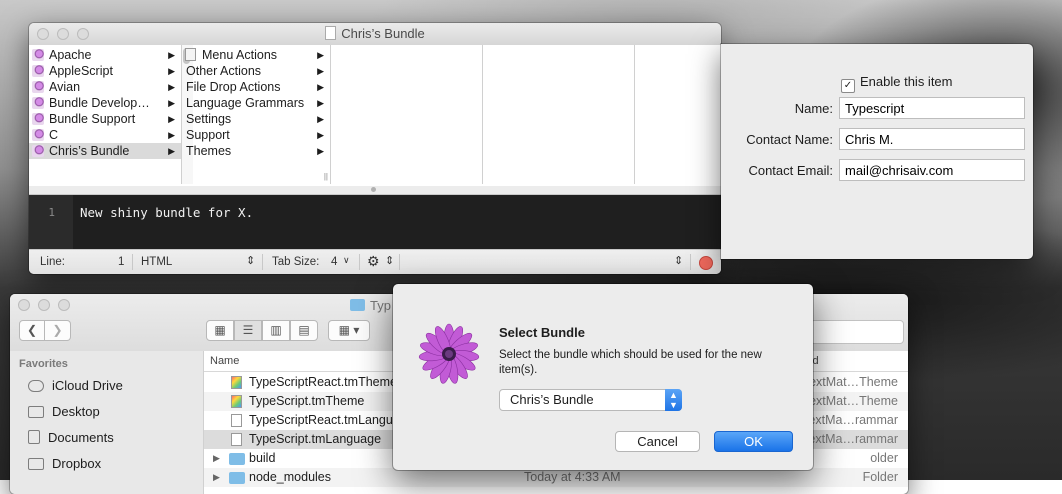 This screenshot has height=494, width=1062. Describe the element at coordinates (71, 438) in the screenshot. I see `sidebar-item-documents: Documents` at that location.